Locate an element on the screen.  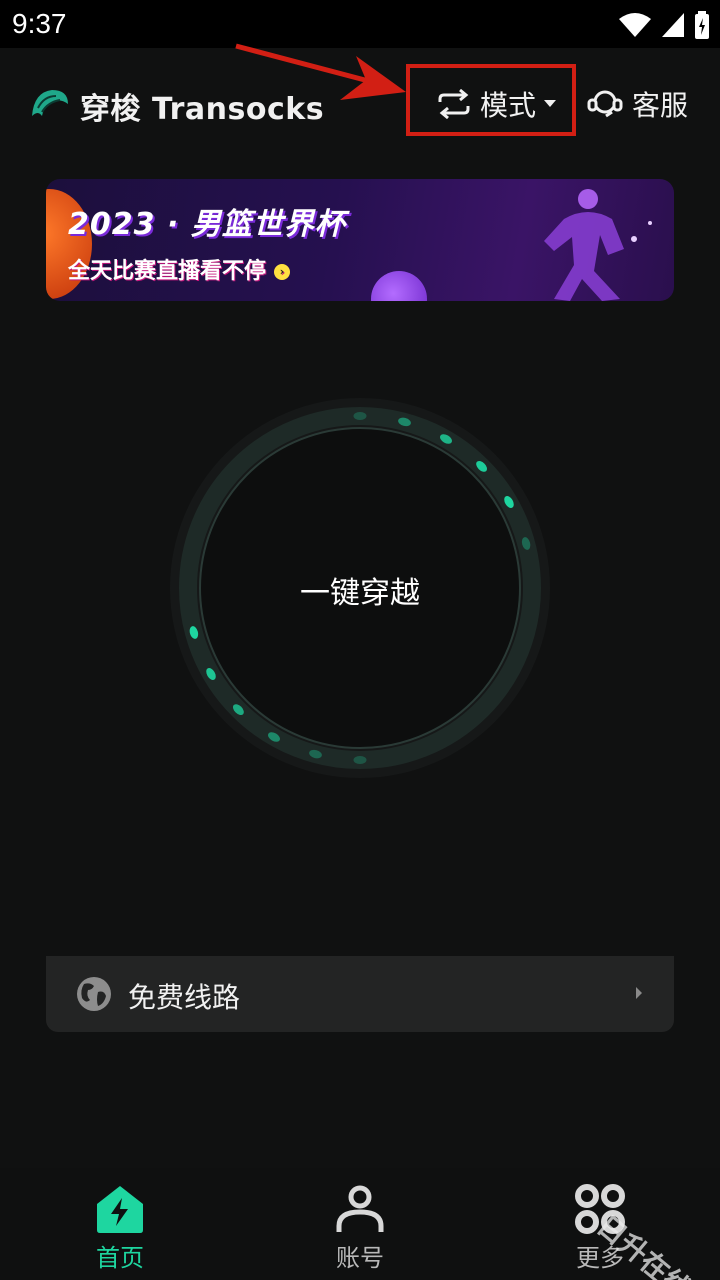
customer-service-button: 客服 is located at coordinates (637, 104).